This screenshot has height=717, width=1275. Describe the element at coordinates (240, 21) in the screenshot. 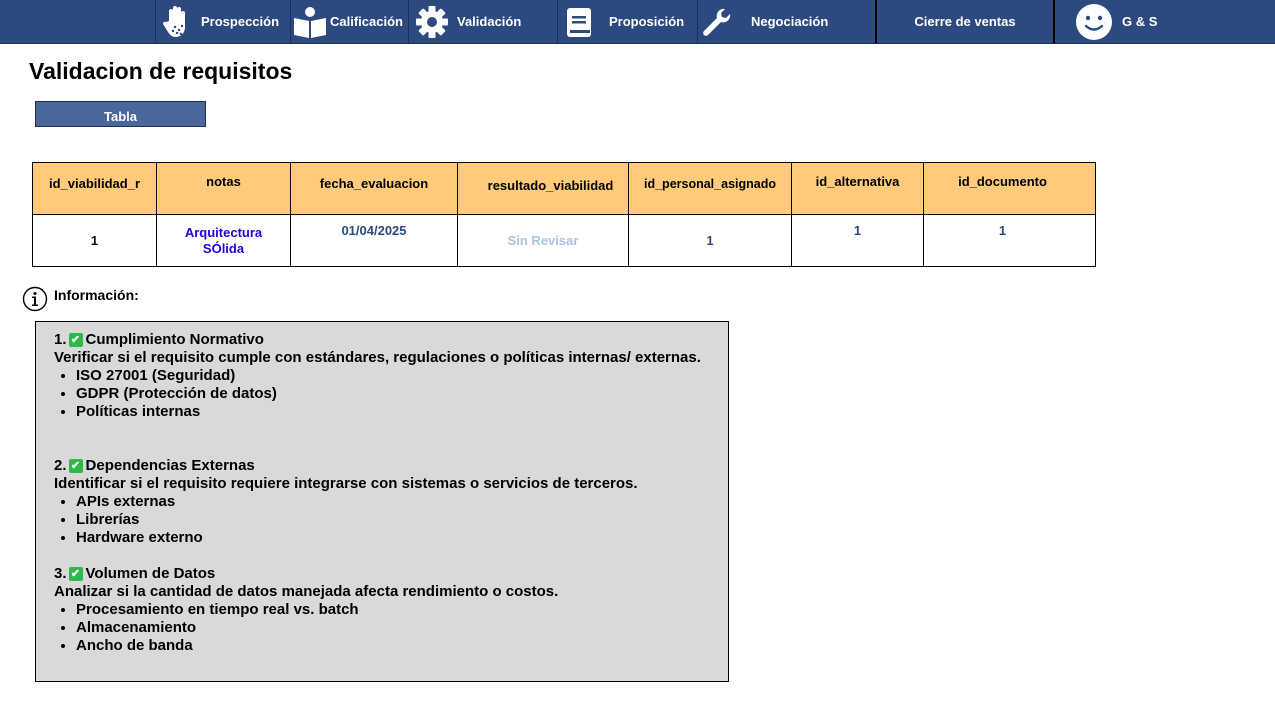

I see `nav-item-label: Prospección` at that location.